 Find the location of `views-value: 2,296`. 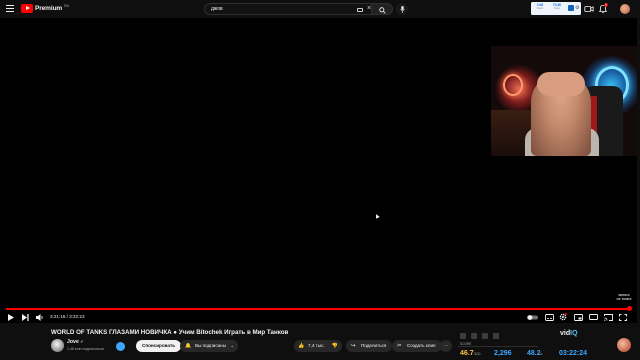

views-value: 2,296 is located at coordinates (503, 353).